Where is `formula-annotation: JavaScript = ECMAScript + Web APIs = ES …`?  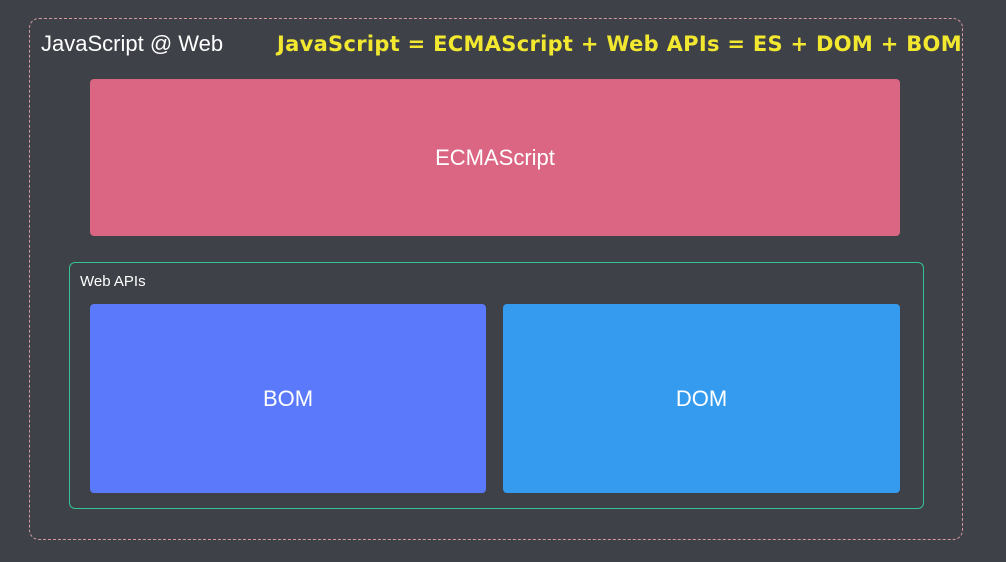 formula-annotation: JavaScript = ECMAScript + Web APIs = ES … is located at coordinates (619, 44).